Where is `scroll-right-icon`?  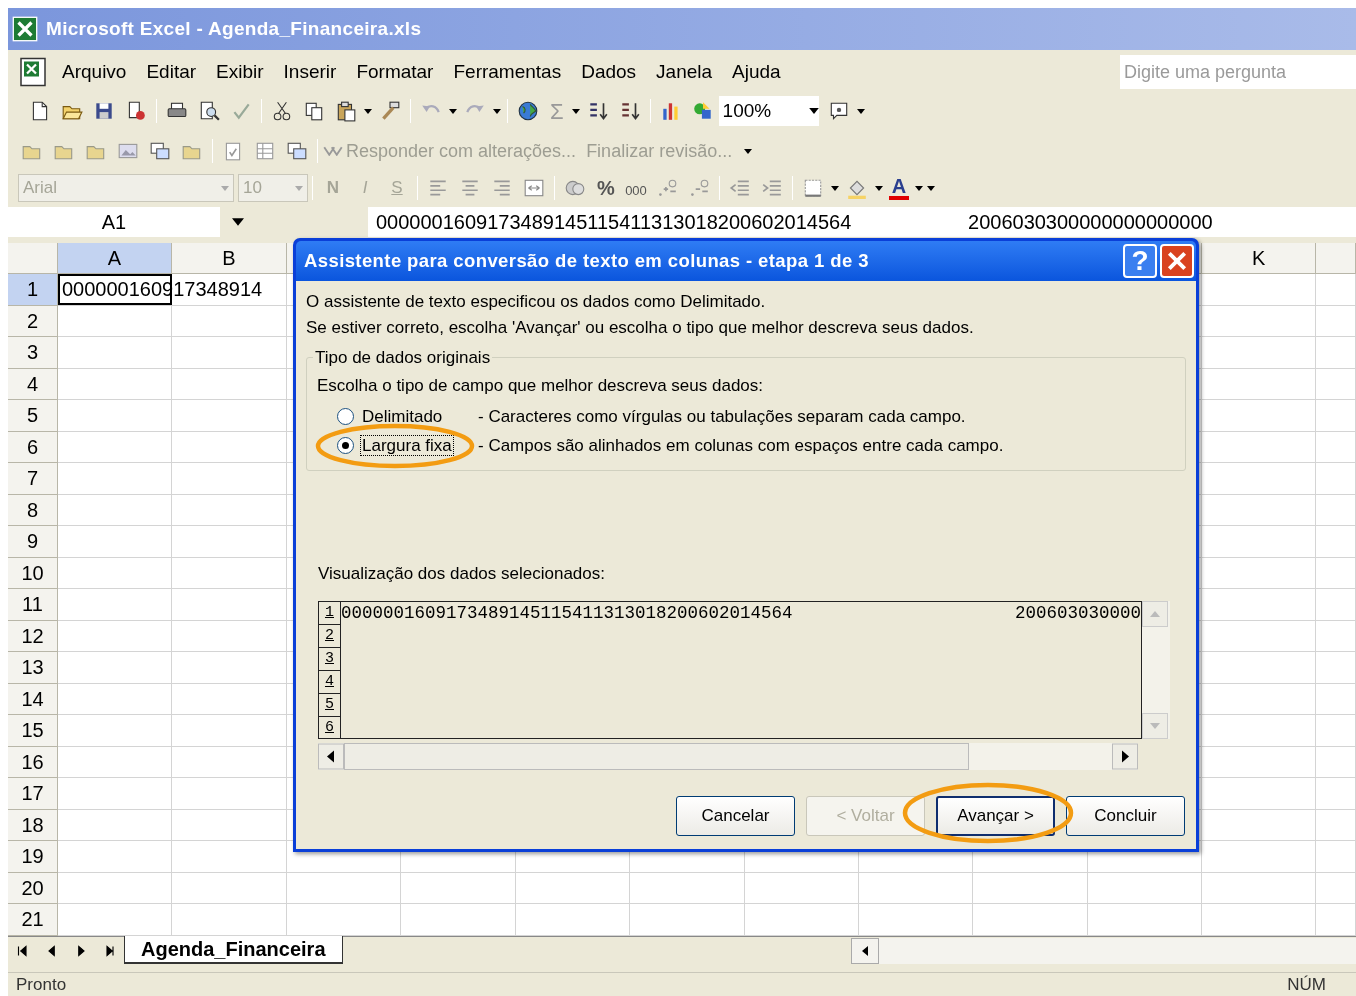 scroll-right-icon is located at coordinates (1125, 756).